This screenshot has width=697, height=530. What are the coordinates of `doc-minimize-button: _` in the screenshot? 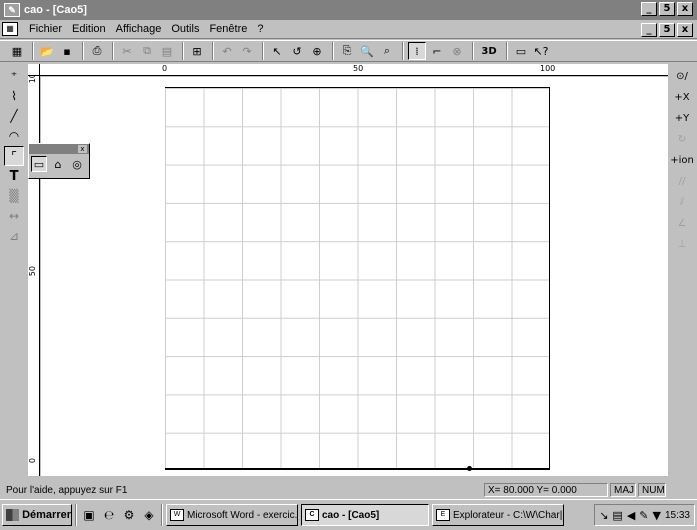 It's located at (649, 30).